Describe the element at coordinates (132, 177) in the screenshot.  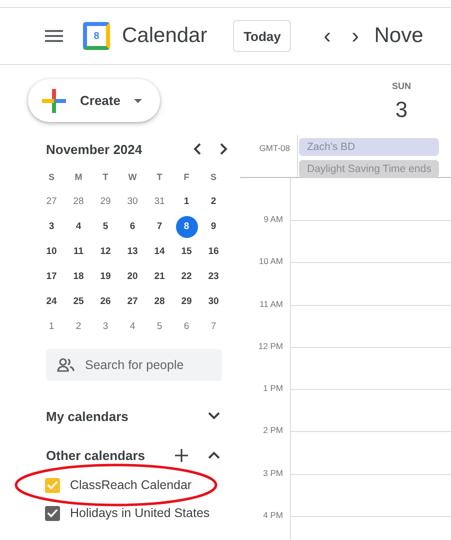
I see `weekday-label: W` at that location.